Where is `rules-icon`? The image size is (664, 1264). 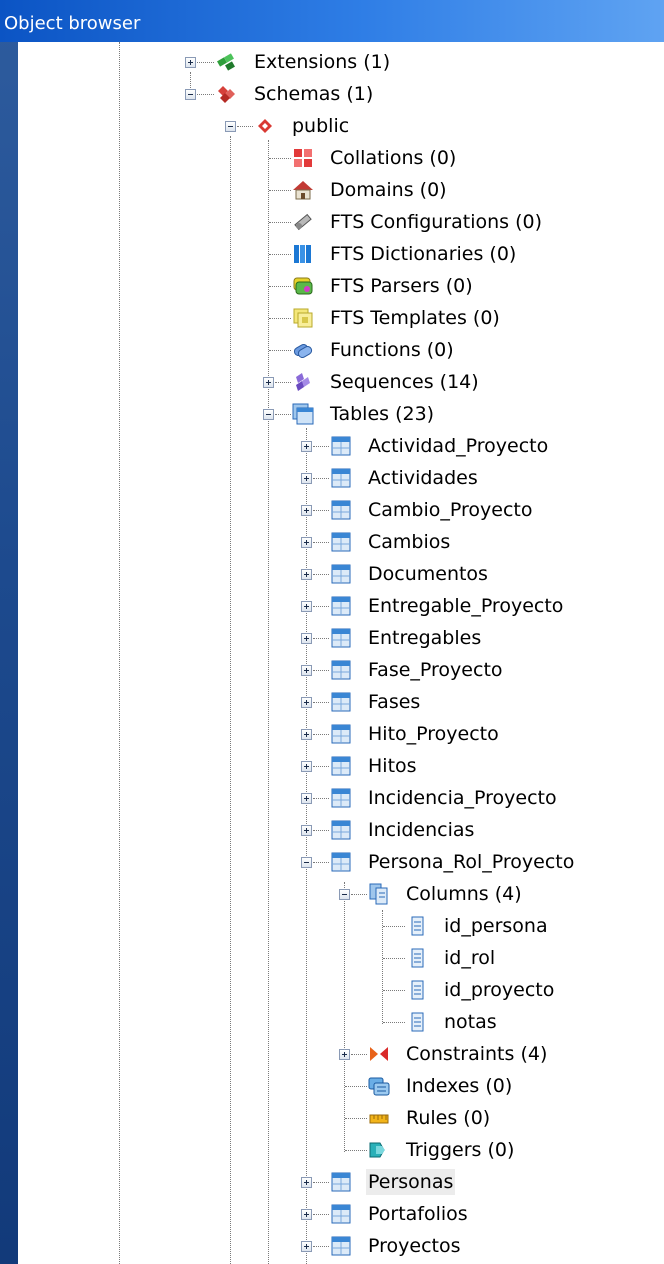 rules-icon is located at coordinates (379, 1118).